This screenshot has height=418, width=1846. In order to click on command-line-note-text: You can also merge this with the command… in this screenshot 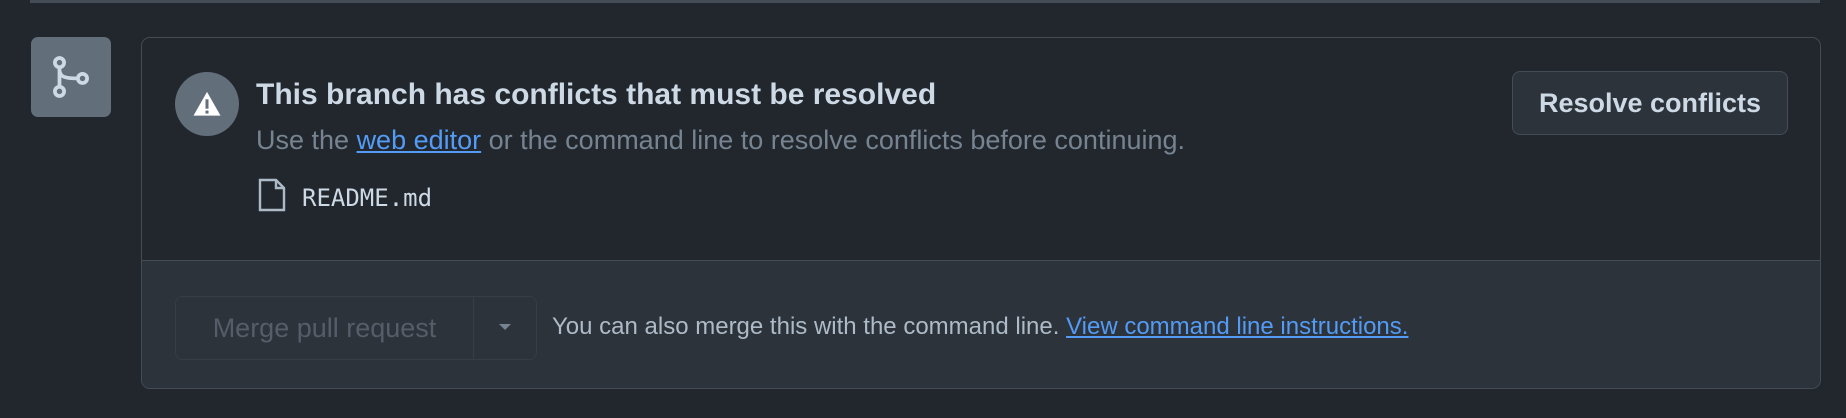, I will do `click(809, 326)`.